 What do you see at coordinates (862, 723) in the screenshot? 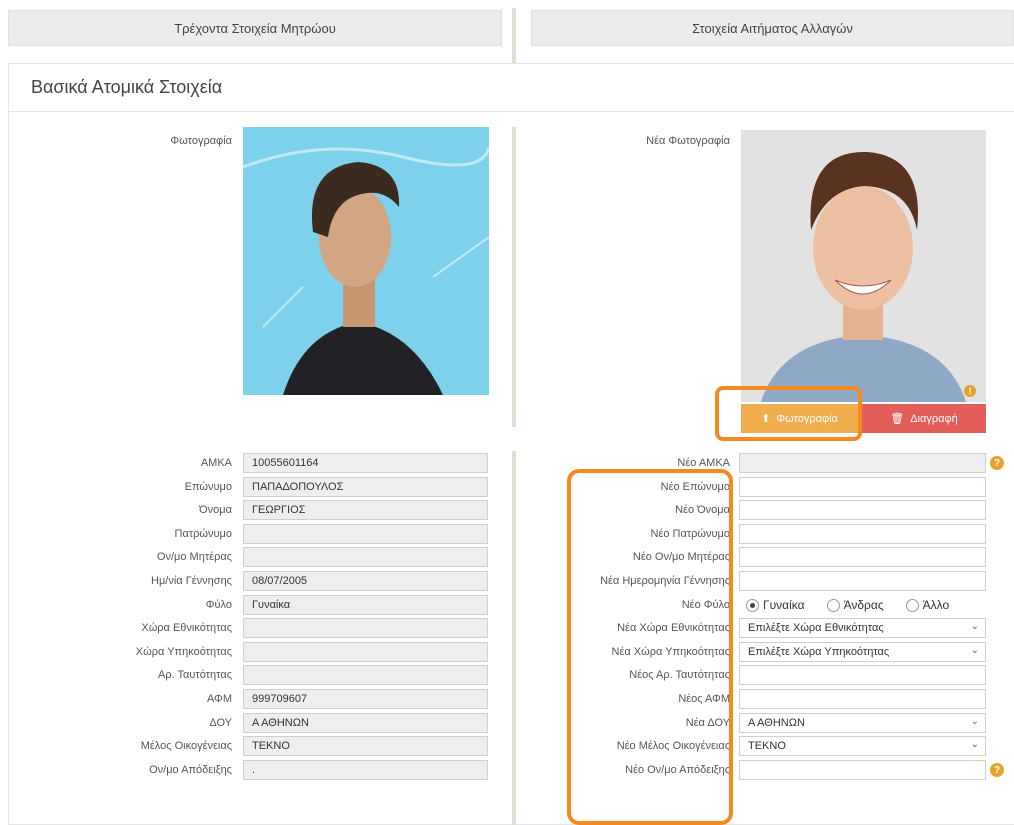
I see `new-field-select: Α ΑΘΗΝΩΝ ⌄` at bounding box center [862, 723].